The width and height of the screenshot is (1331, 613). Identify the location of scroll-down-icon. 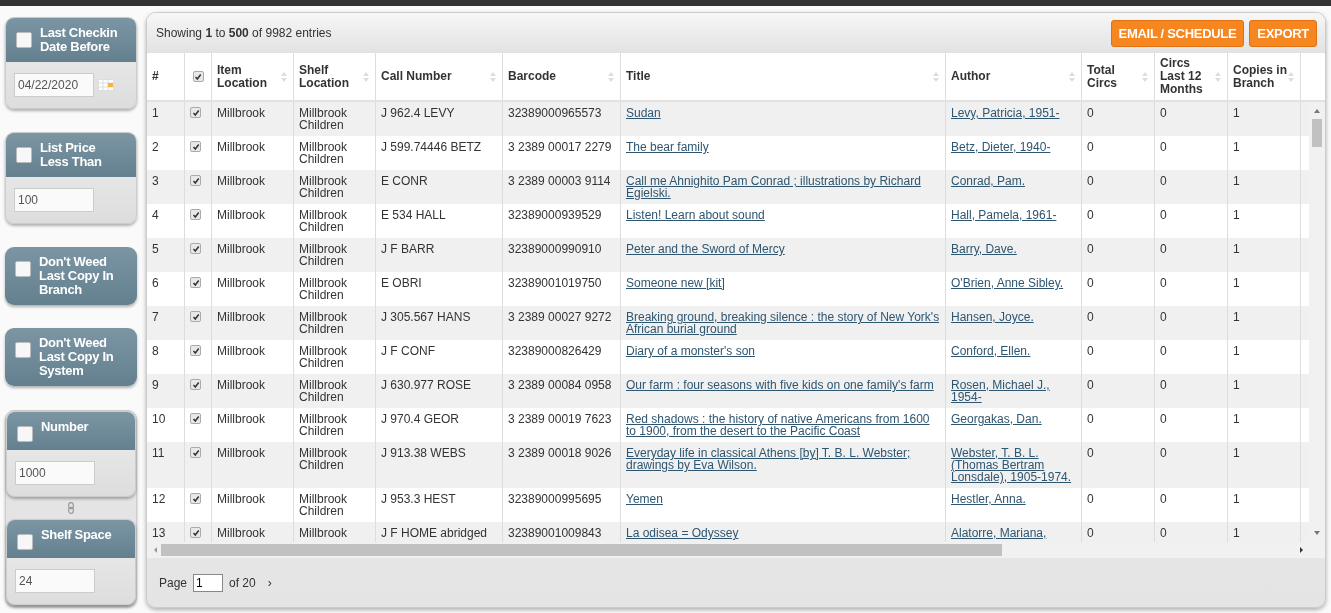
(1317, 533).